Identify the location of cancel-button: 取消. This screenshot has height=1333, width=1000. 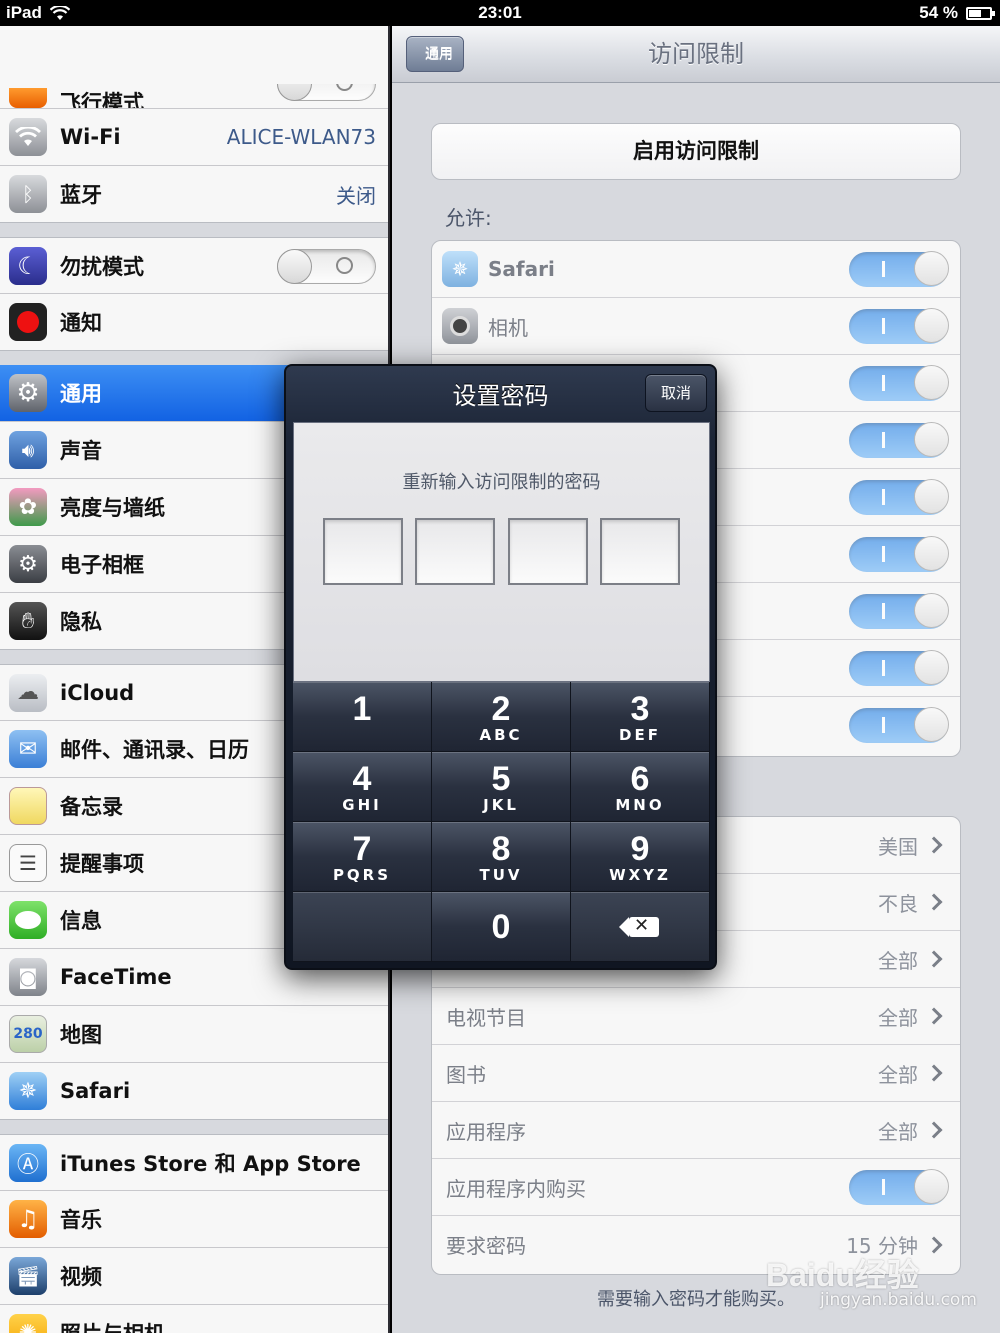
(676, 393).